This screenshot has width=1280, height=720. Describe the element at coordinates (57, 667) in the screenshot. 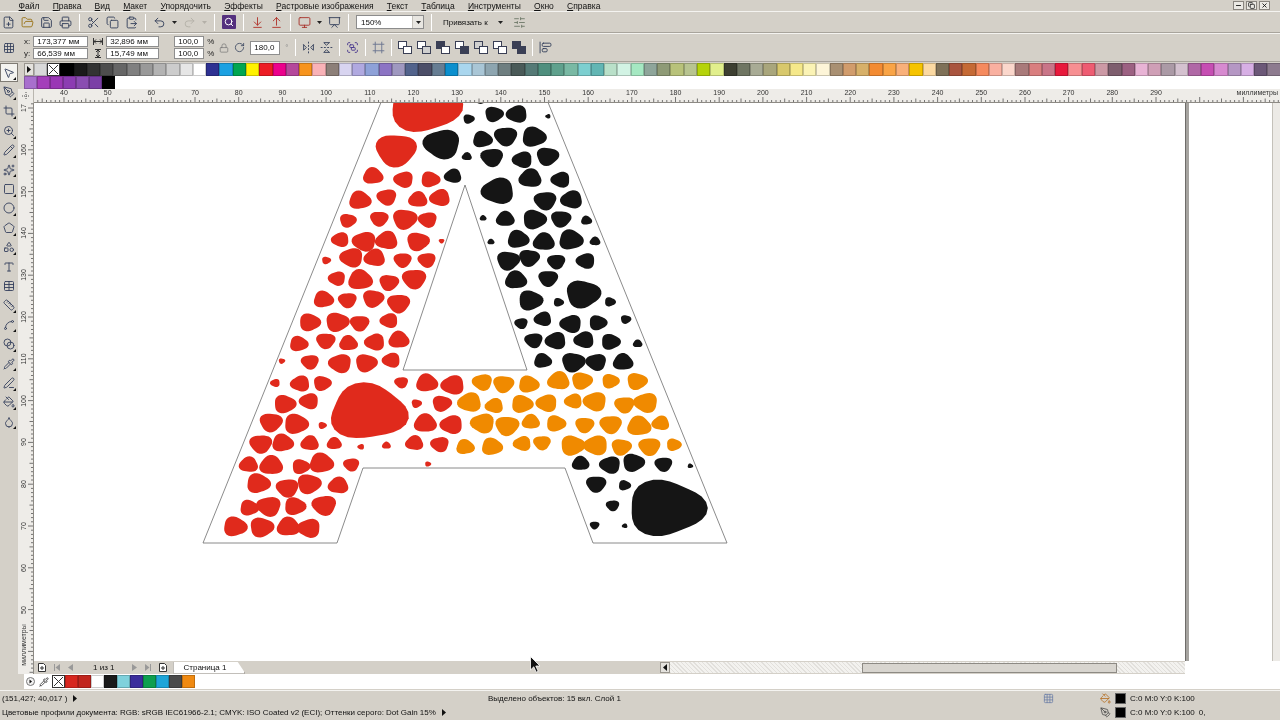

I see `first-page-icon` at that location.